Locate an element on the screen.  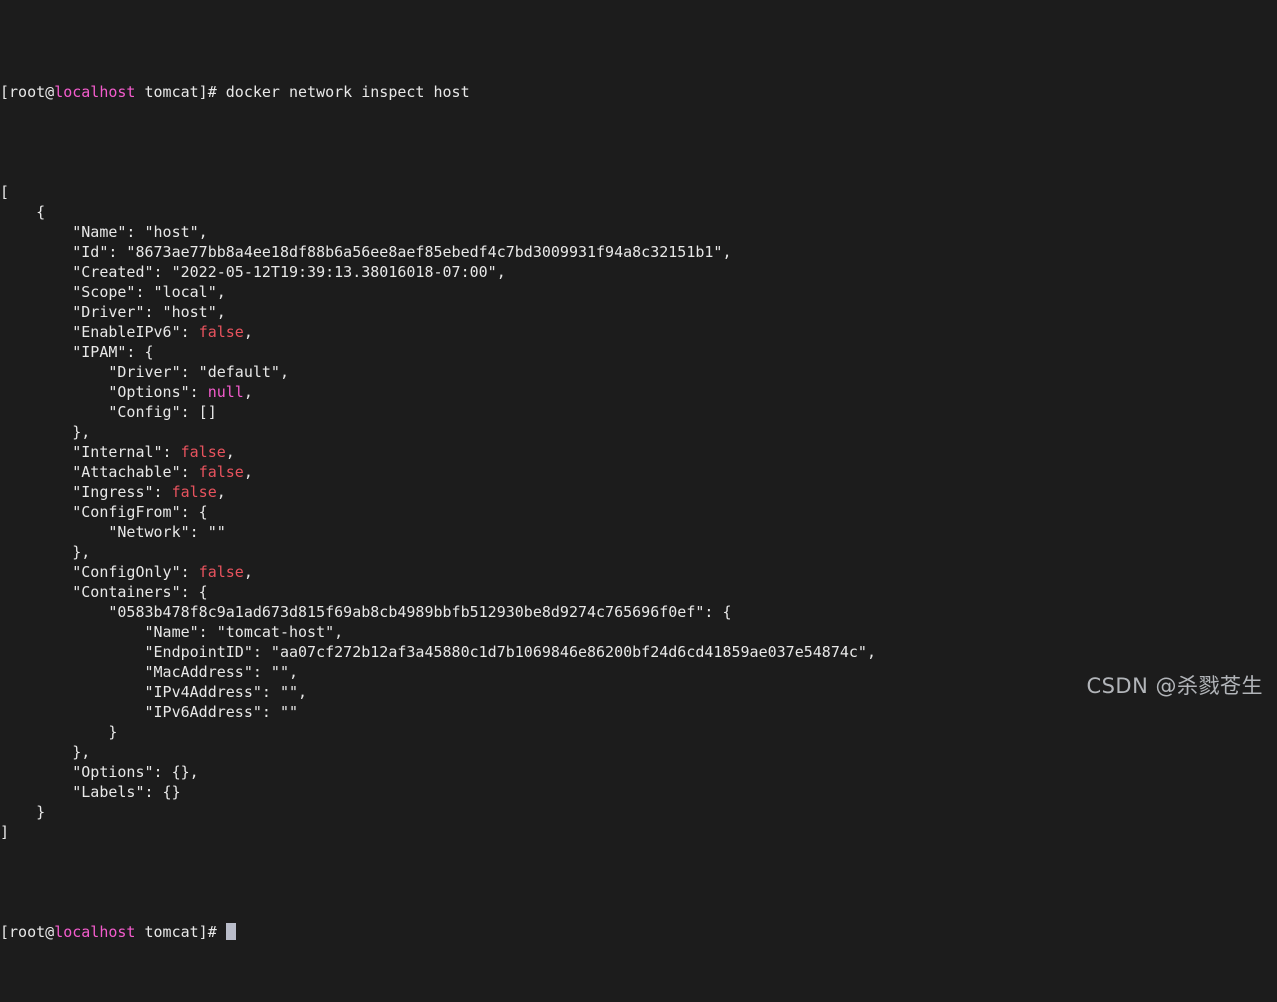
terminal-output-line: "Labels": {} is located at coordinates (638, 792).